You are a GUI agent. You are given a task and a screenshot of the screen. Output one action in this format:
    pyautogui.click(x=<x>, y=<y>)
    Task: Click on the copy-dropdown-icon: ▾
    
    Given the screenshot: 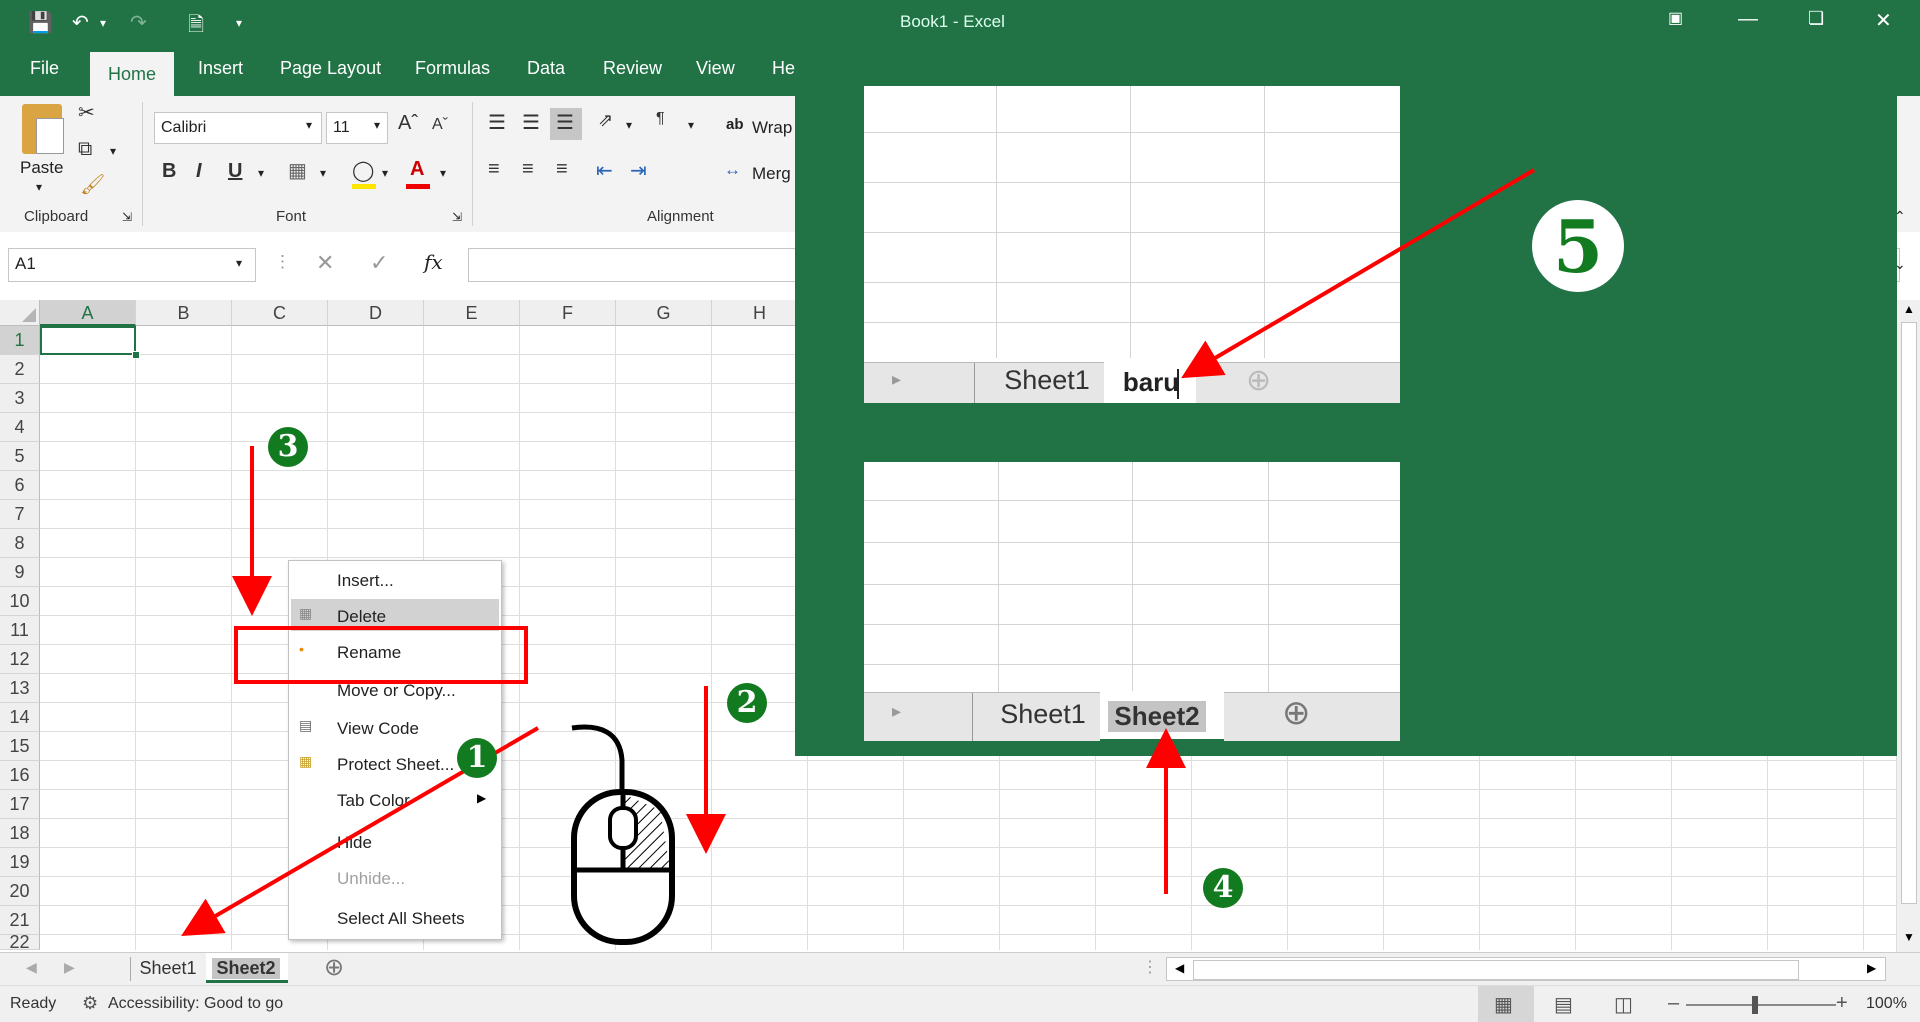 What is the action you would take?
    pyautogui.click(x=113, y=151)
    